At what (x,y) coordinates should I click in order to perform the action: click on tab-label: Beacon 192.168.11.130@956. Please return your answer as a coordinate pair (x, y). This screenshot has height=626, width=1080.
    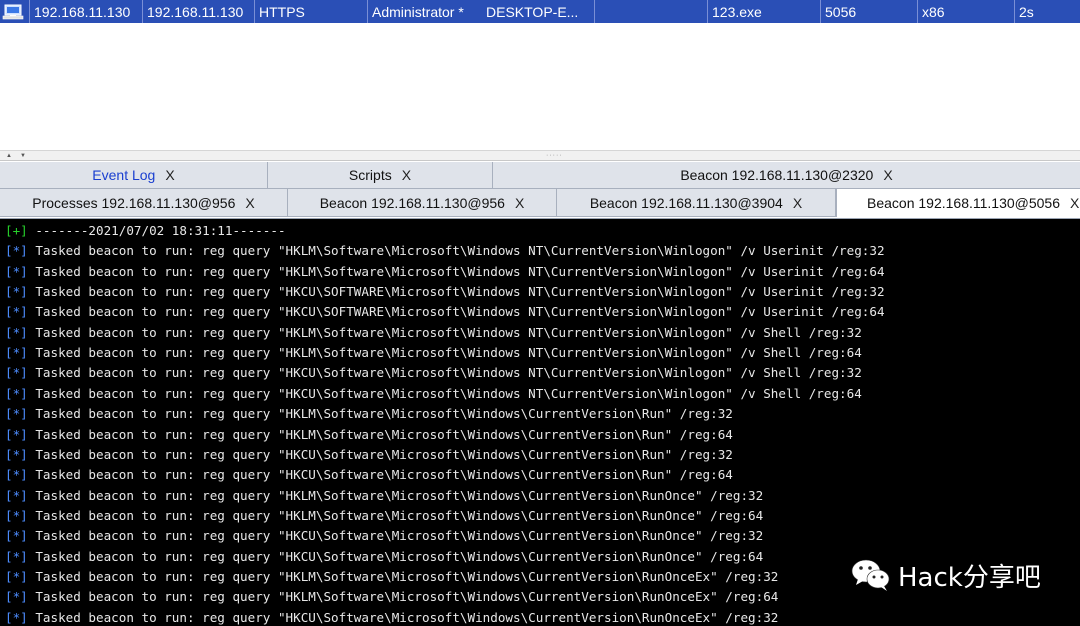
    Looking at the image, I should click on (412, 202).